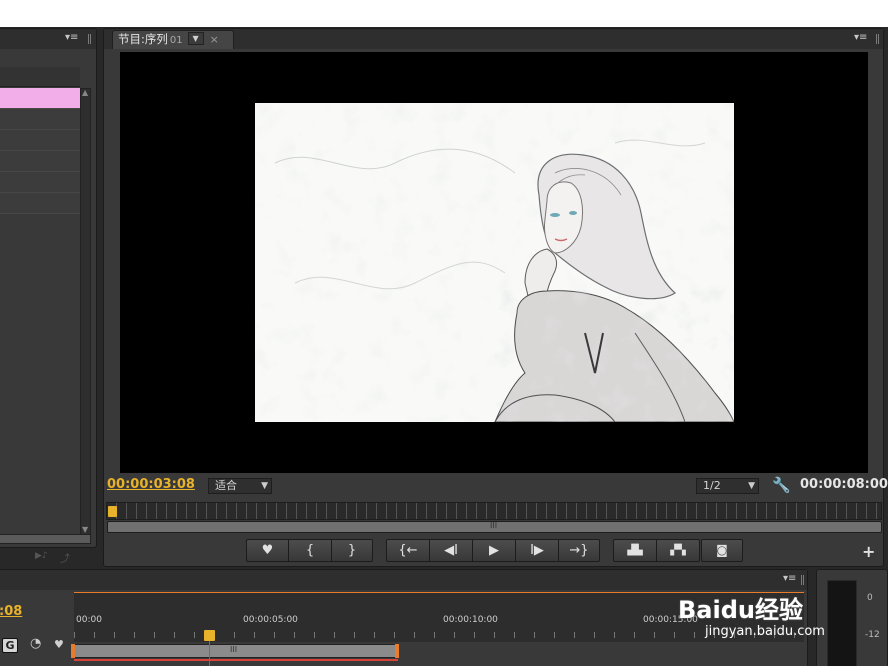  Describe the element at coordinates (678, 550) in the screenshot. I see `extract-button: ▞▚` at that location.